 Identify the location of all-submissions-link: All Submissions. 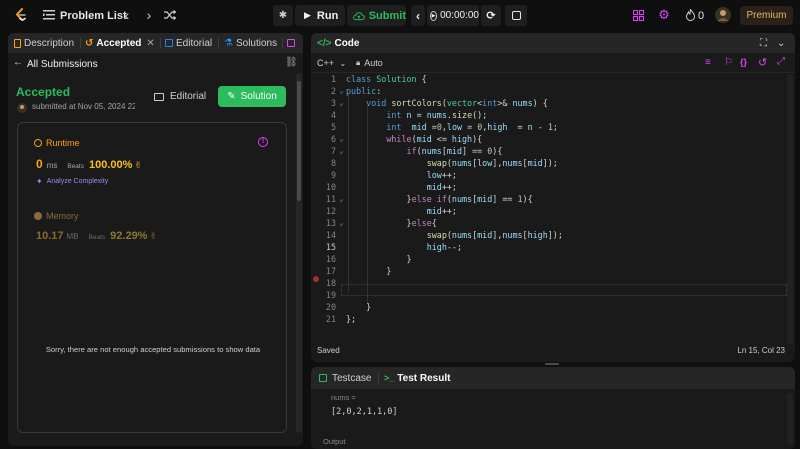
(62, 64).